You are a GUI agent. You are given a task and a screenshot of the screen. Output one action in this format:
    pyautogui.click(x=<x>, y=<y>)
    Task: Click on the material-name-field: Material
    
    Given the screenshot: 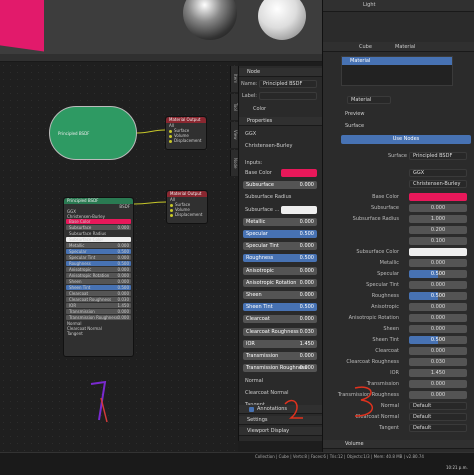 What is the action you would take?
    pyautogui.click(x=369, y=100)
    